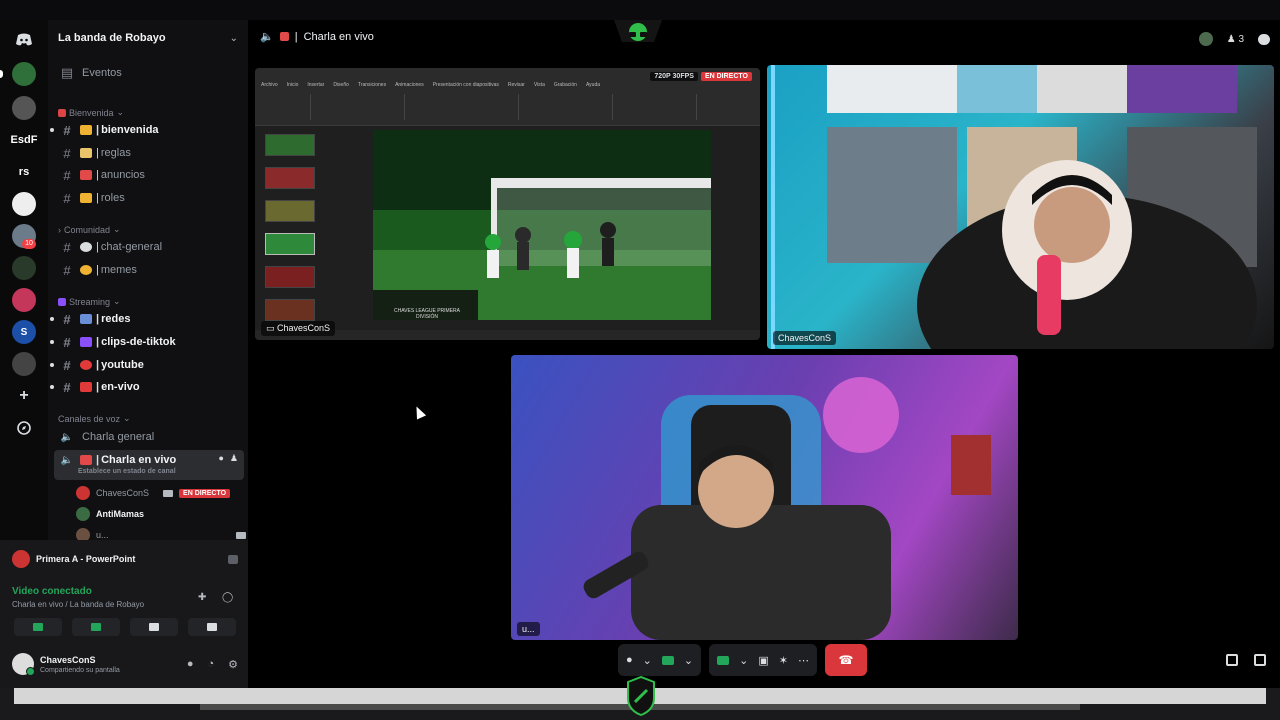 Image resolution: width=1280 pixels, height=720 pixels. Describe the element at coordinates (147, 319) in the screenshot. I see `channel-redes: # | redes` at that location.